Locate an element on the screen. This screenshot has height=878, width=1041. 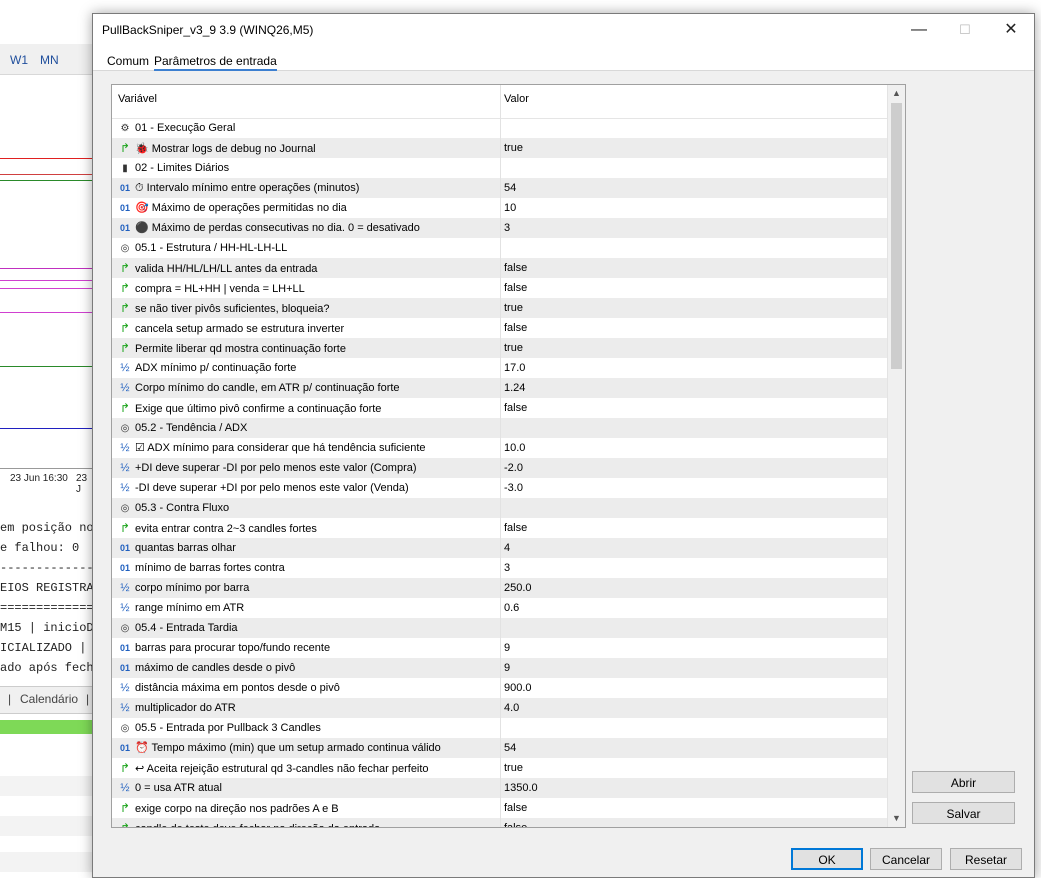
parameter-value-cell: 0.6 is located at coordinates (694, 608).